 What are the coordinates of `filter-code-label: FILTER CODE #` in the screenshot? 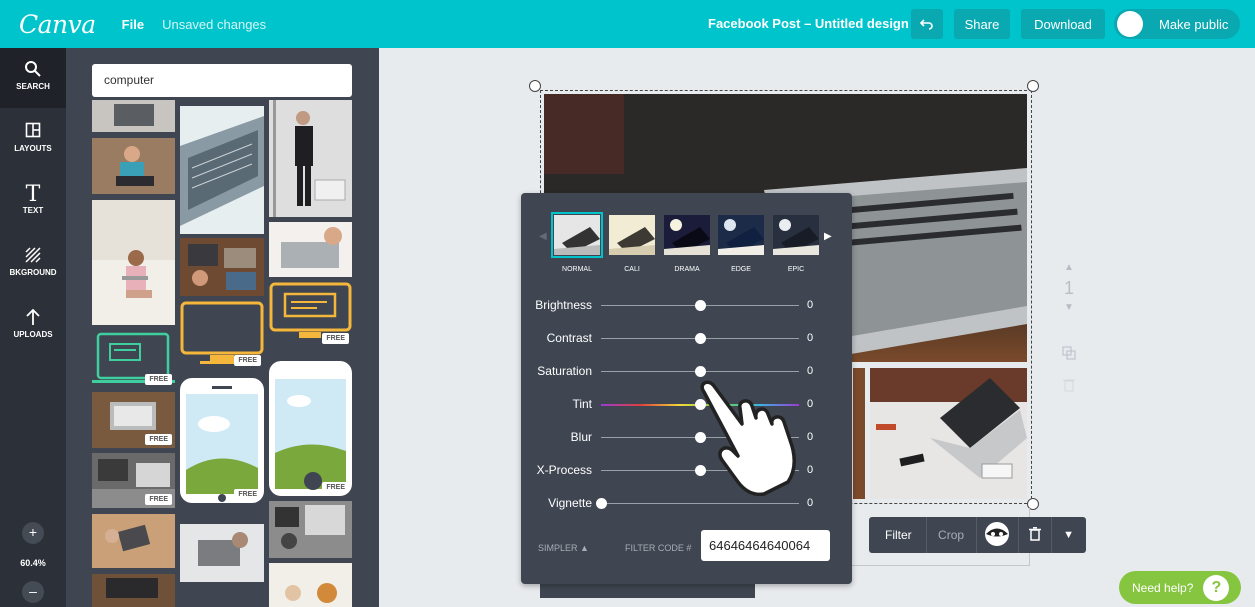 It's located at (658, 548).